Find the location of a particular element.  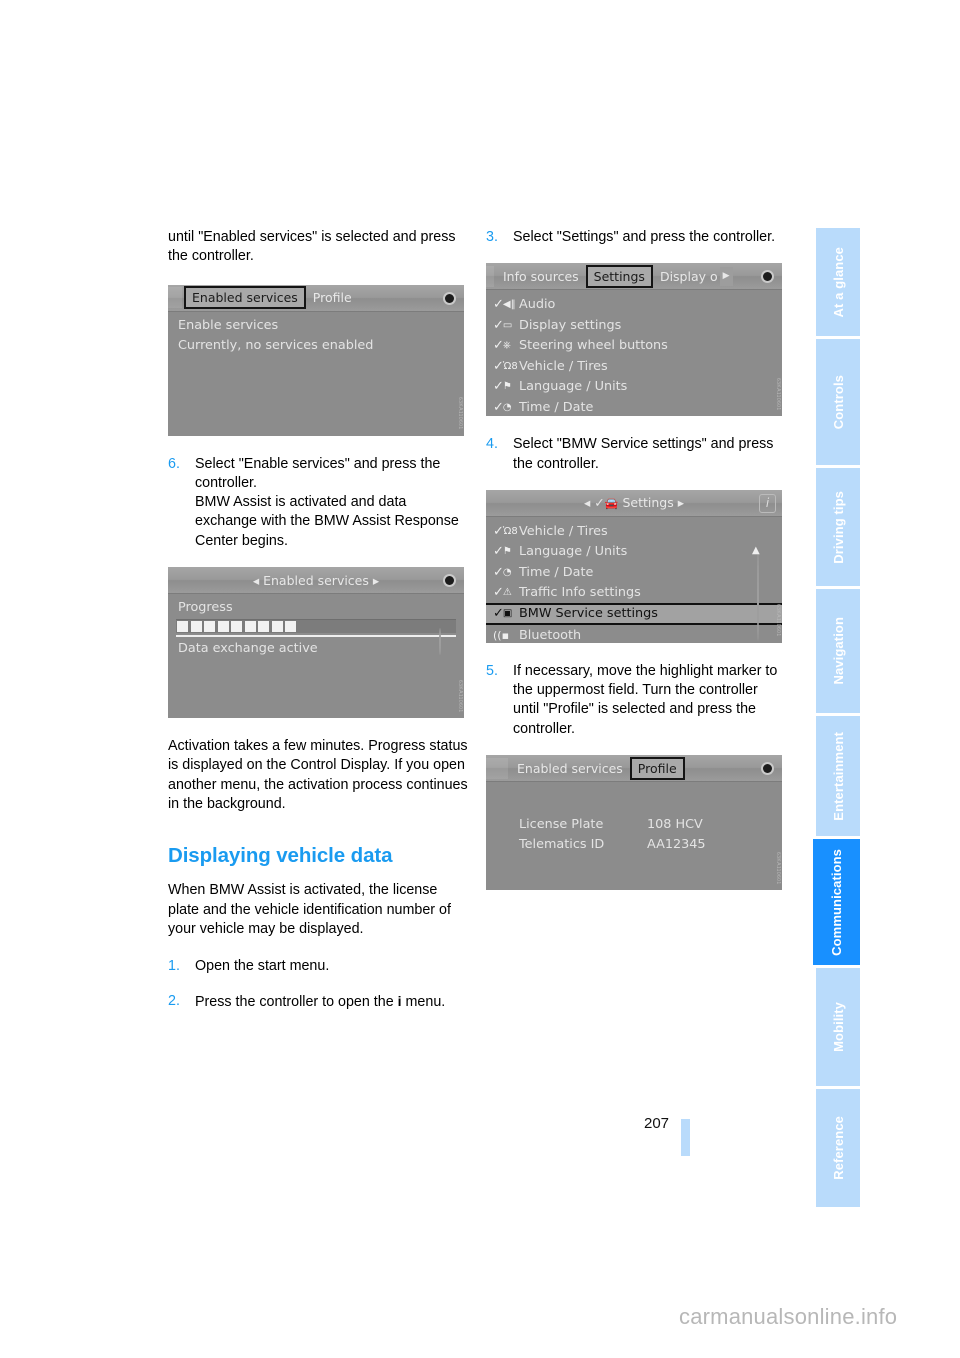

menu-item-label: Steering wheel buttons is located at coordinates (593, 346).